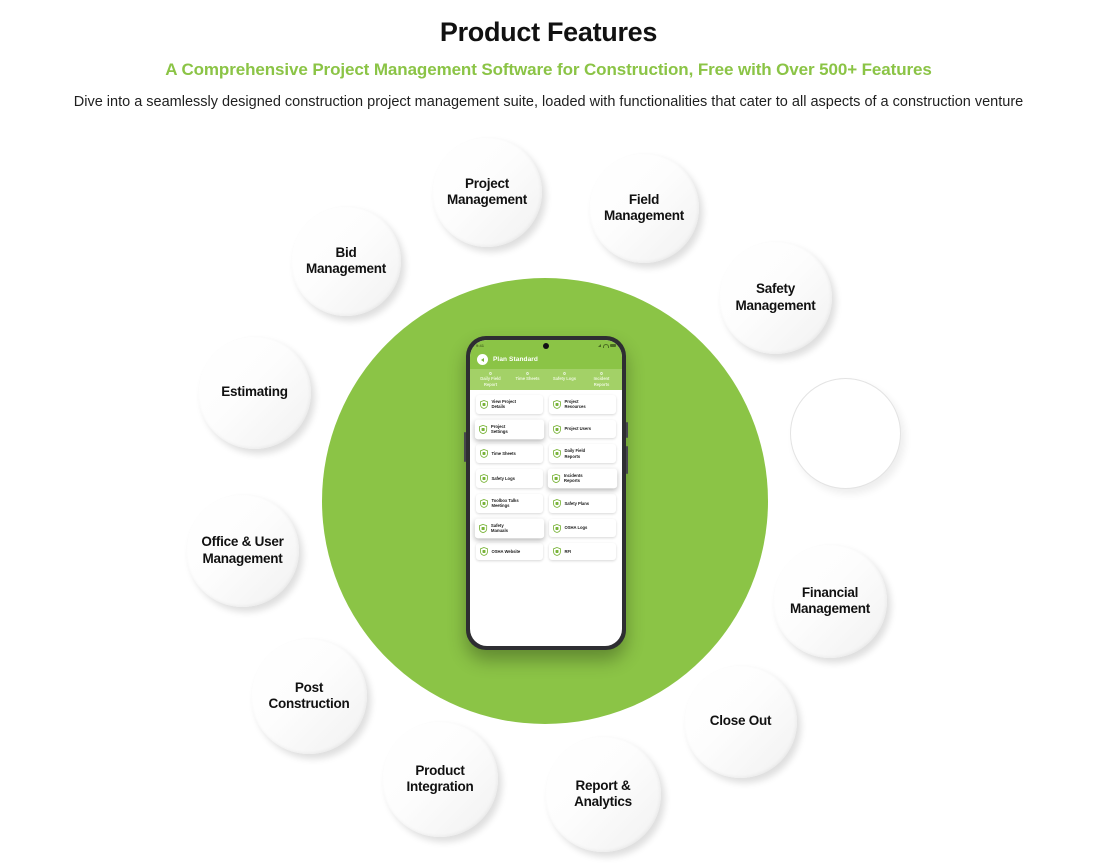  What do you see at coordinates (490, 381) in the screenshot?
I see `phone-tab-label: Daily Field Report` at bounding box center [490, 381].